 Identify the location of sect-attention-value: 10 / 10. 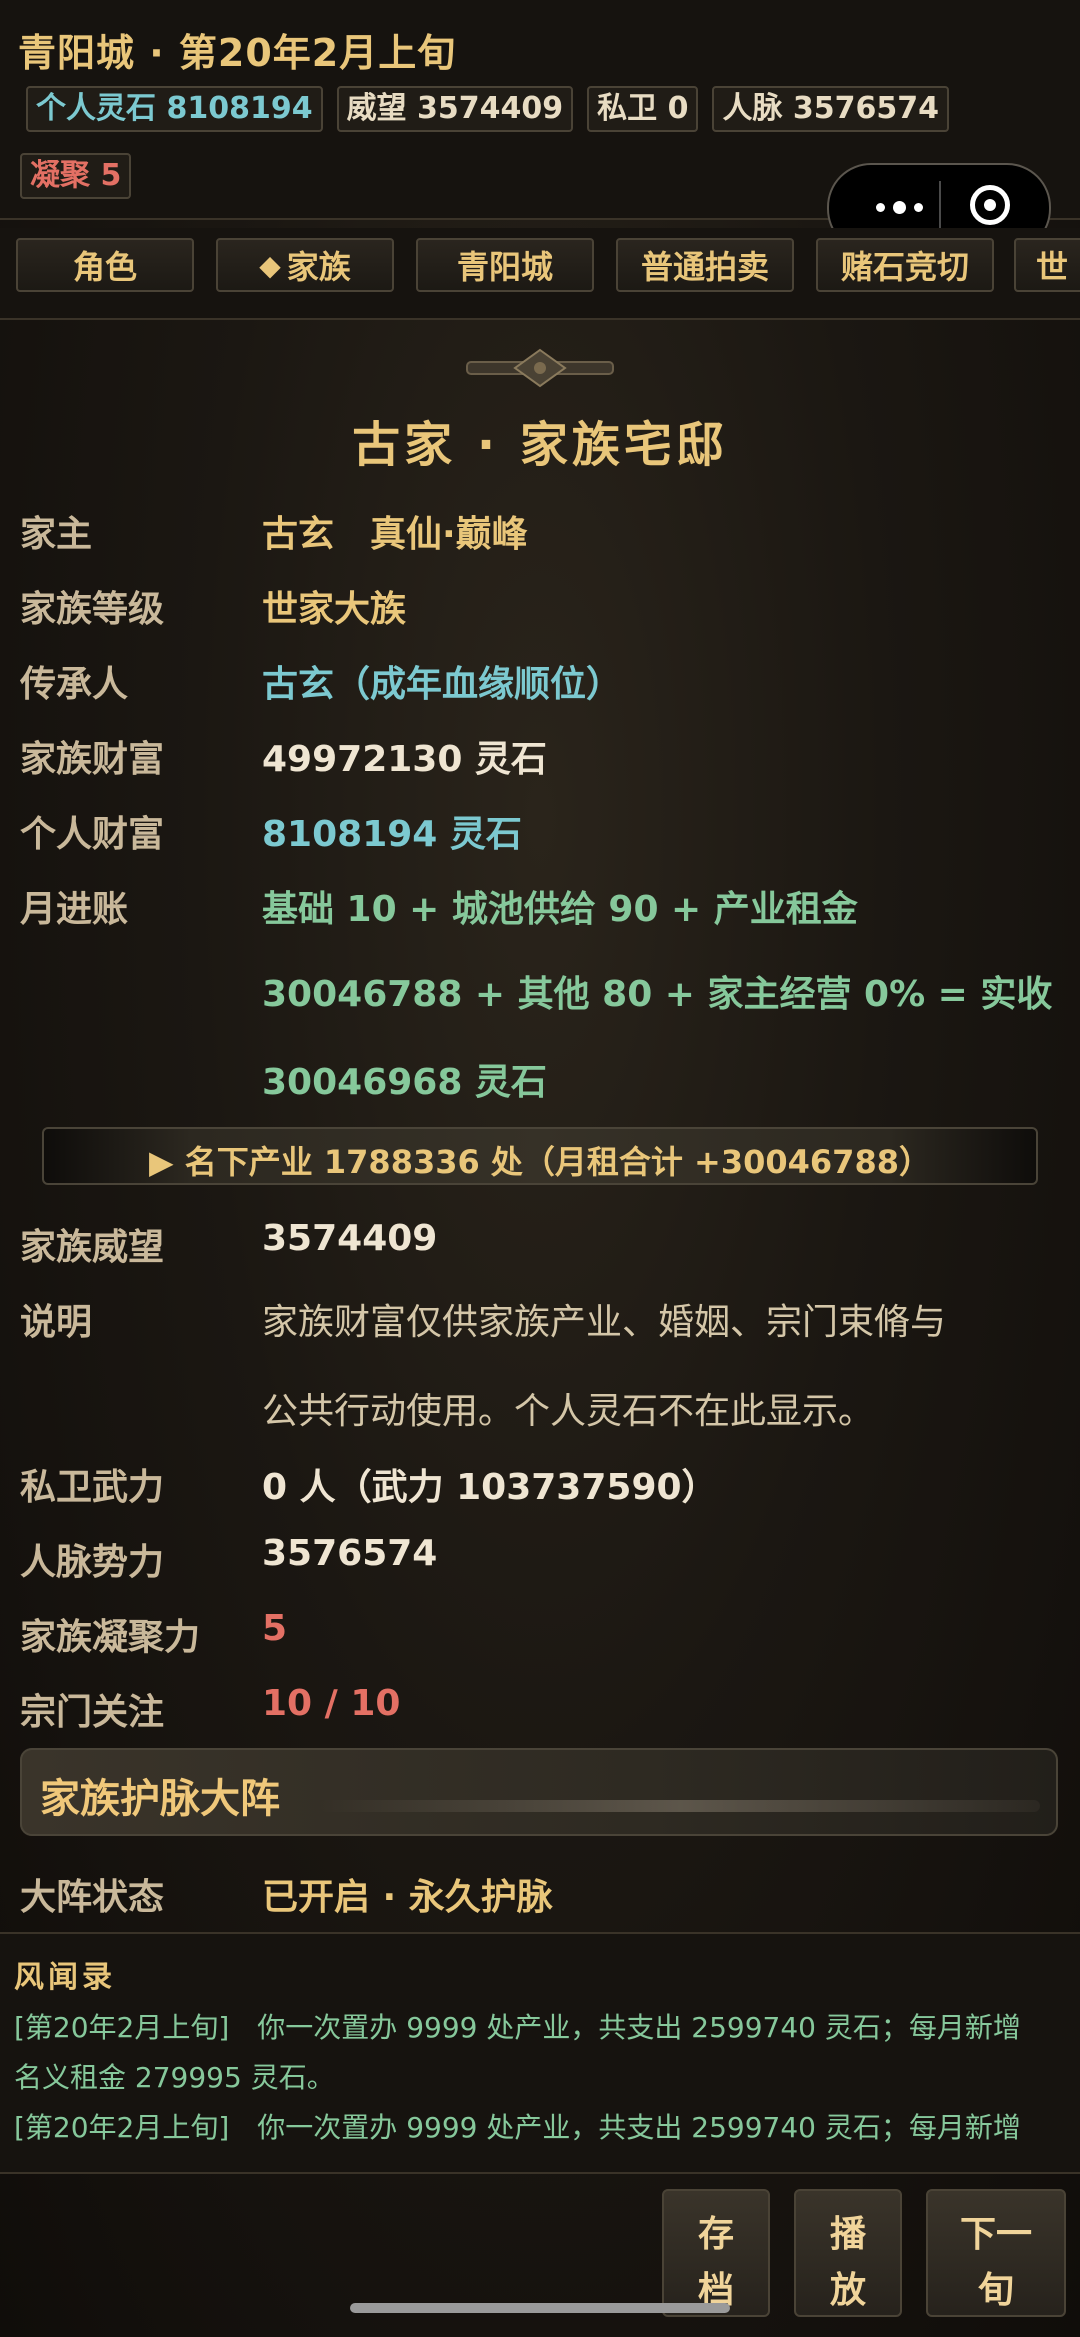
(331, 1703).